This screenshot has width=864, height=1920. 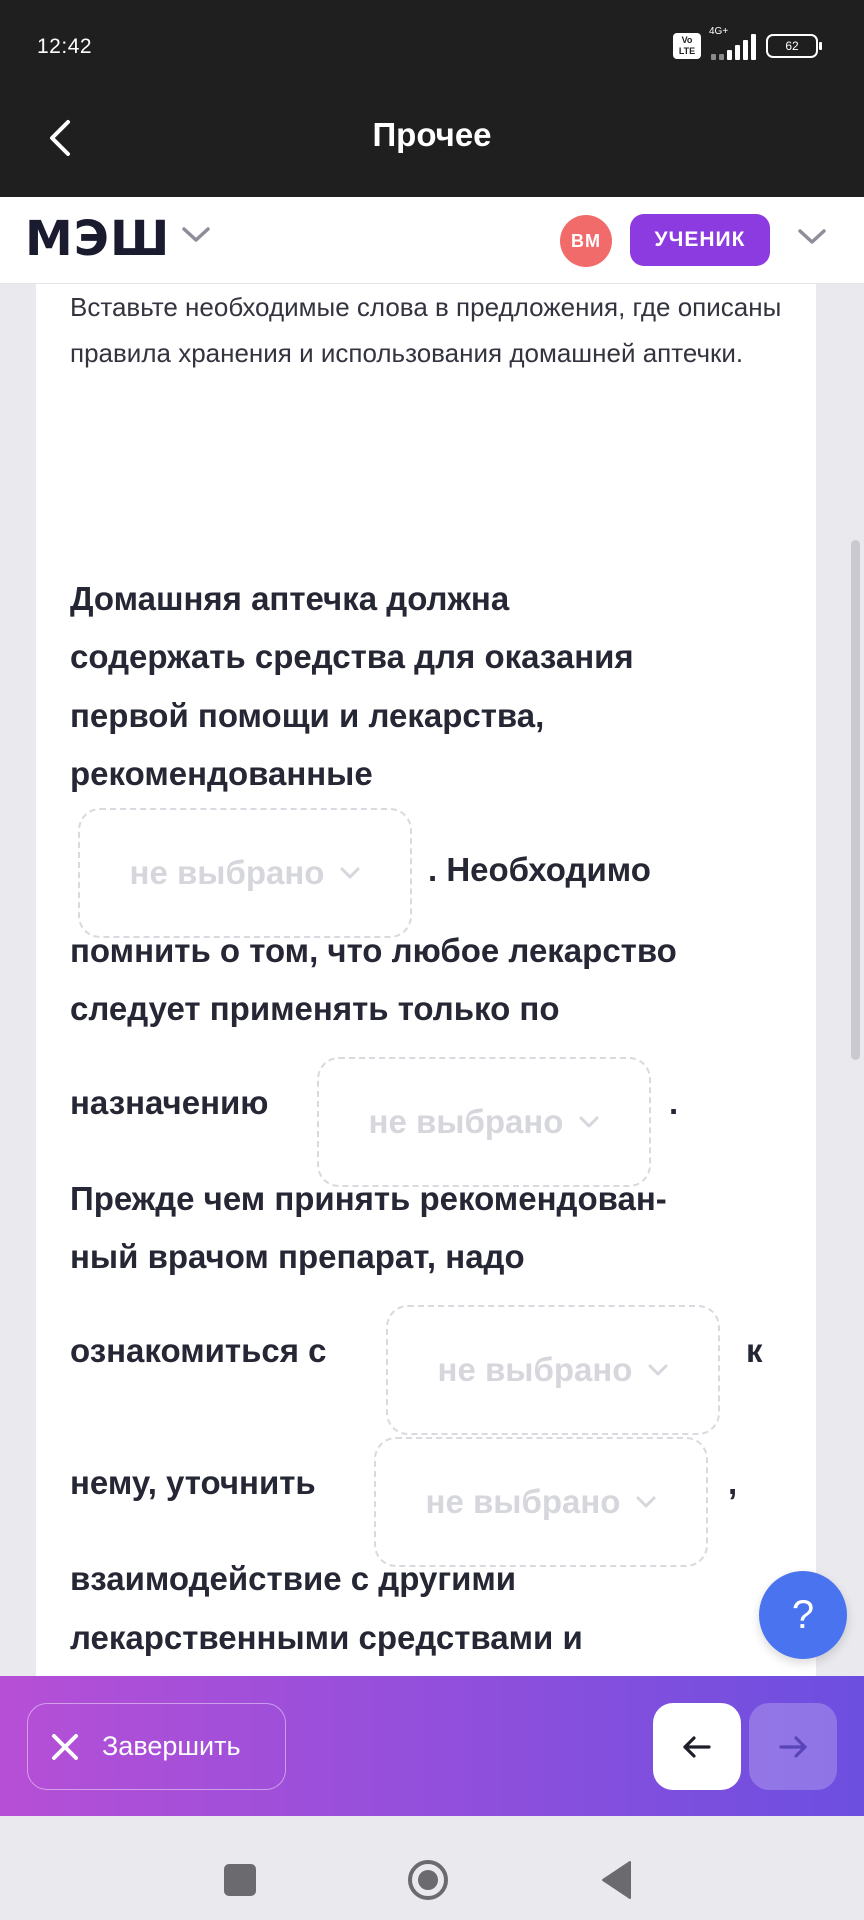 What do you see at coordinates (733, 1482) in the screenshot?
I see `task-line: ,` at bounding box center [733, 1482].